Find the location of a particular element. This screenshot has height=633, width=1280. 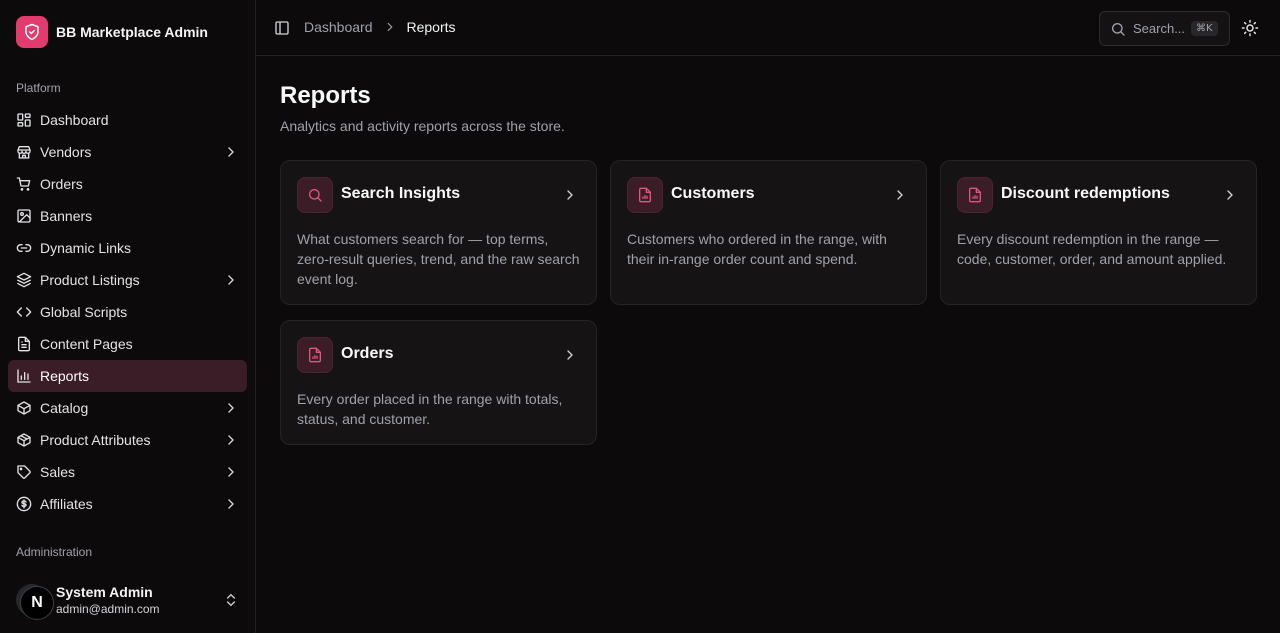

user-email: admin@admin.com is located at coordinates (108, 609).